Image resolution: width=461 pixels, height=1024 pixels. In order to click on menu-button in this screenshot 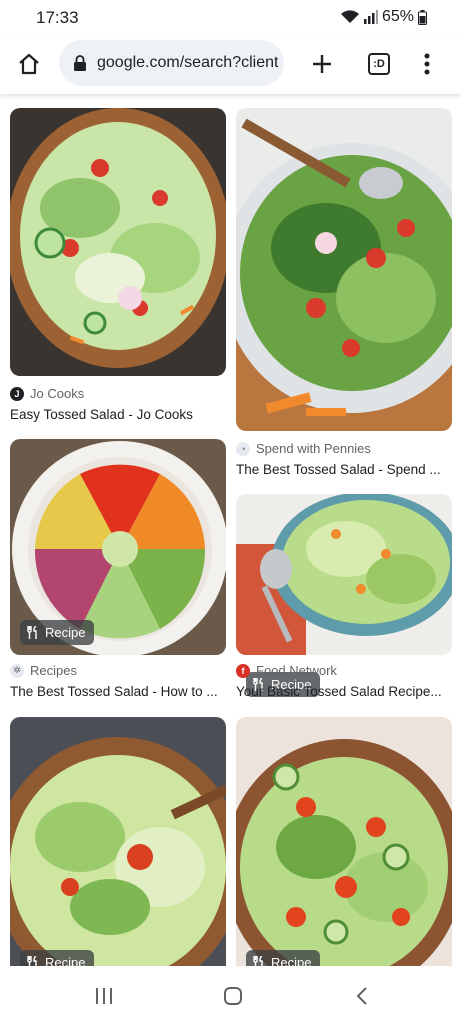, I will do `click(427, 64)`.